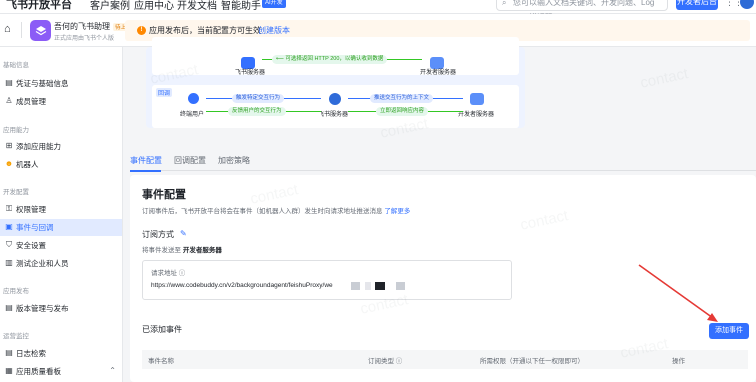 The width and height of the screenshot is (756, 382). What do you see at coordinates (84, 39) in the screenshot?
I see `app-description: 正式应用由飞书个人版` at bounding box center [84, 39].